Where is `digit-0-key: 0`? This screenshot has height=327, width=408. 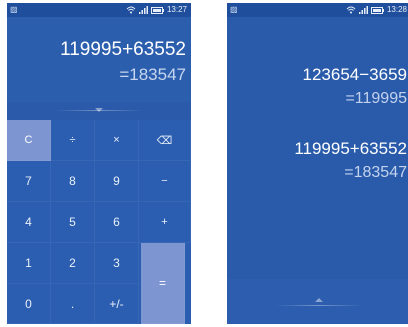
digit-0-key: 0 is located at coordinates (29, 304).